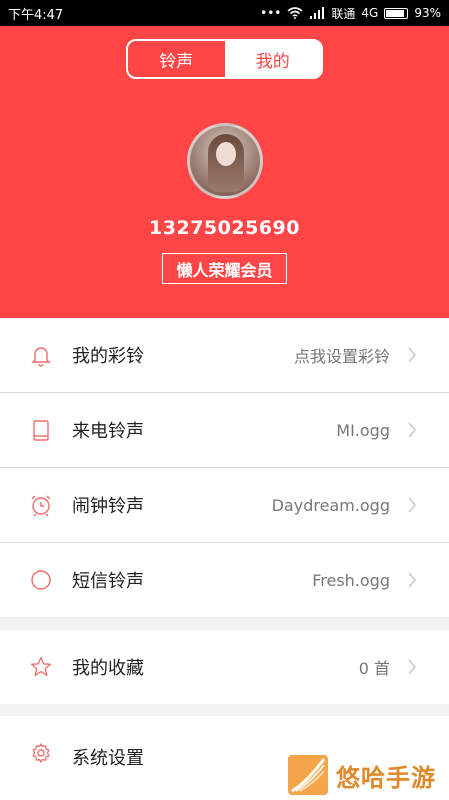 This screenshot has height=800, width=449. I want to click on row-incoming-ringtone: 来电铃声 MI.ogg, so click(224, 430).